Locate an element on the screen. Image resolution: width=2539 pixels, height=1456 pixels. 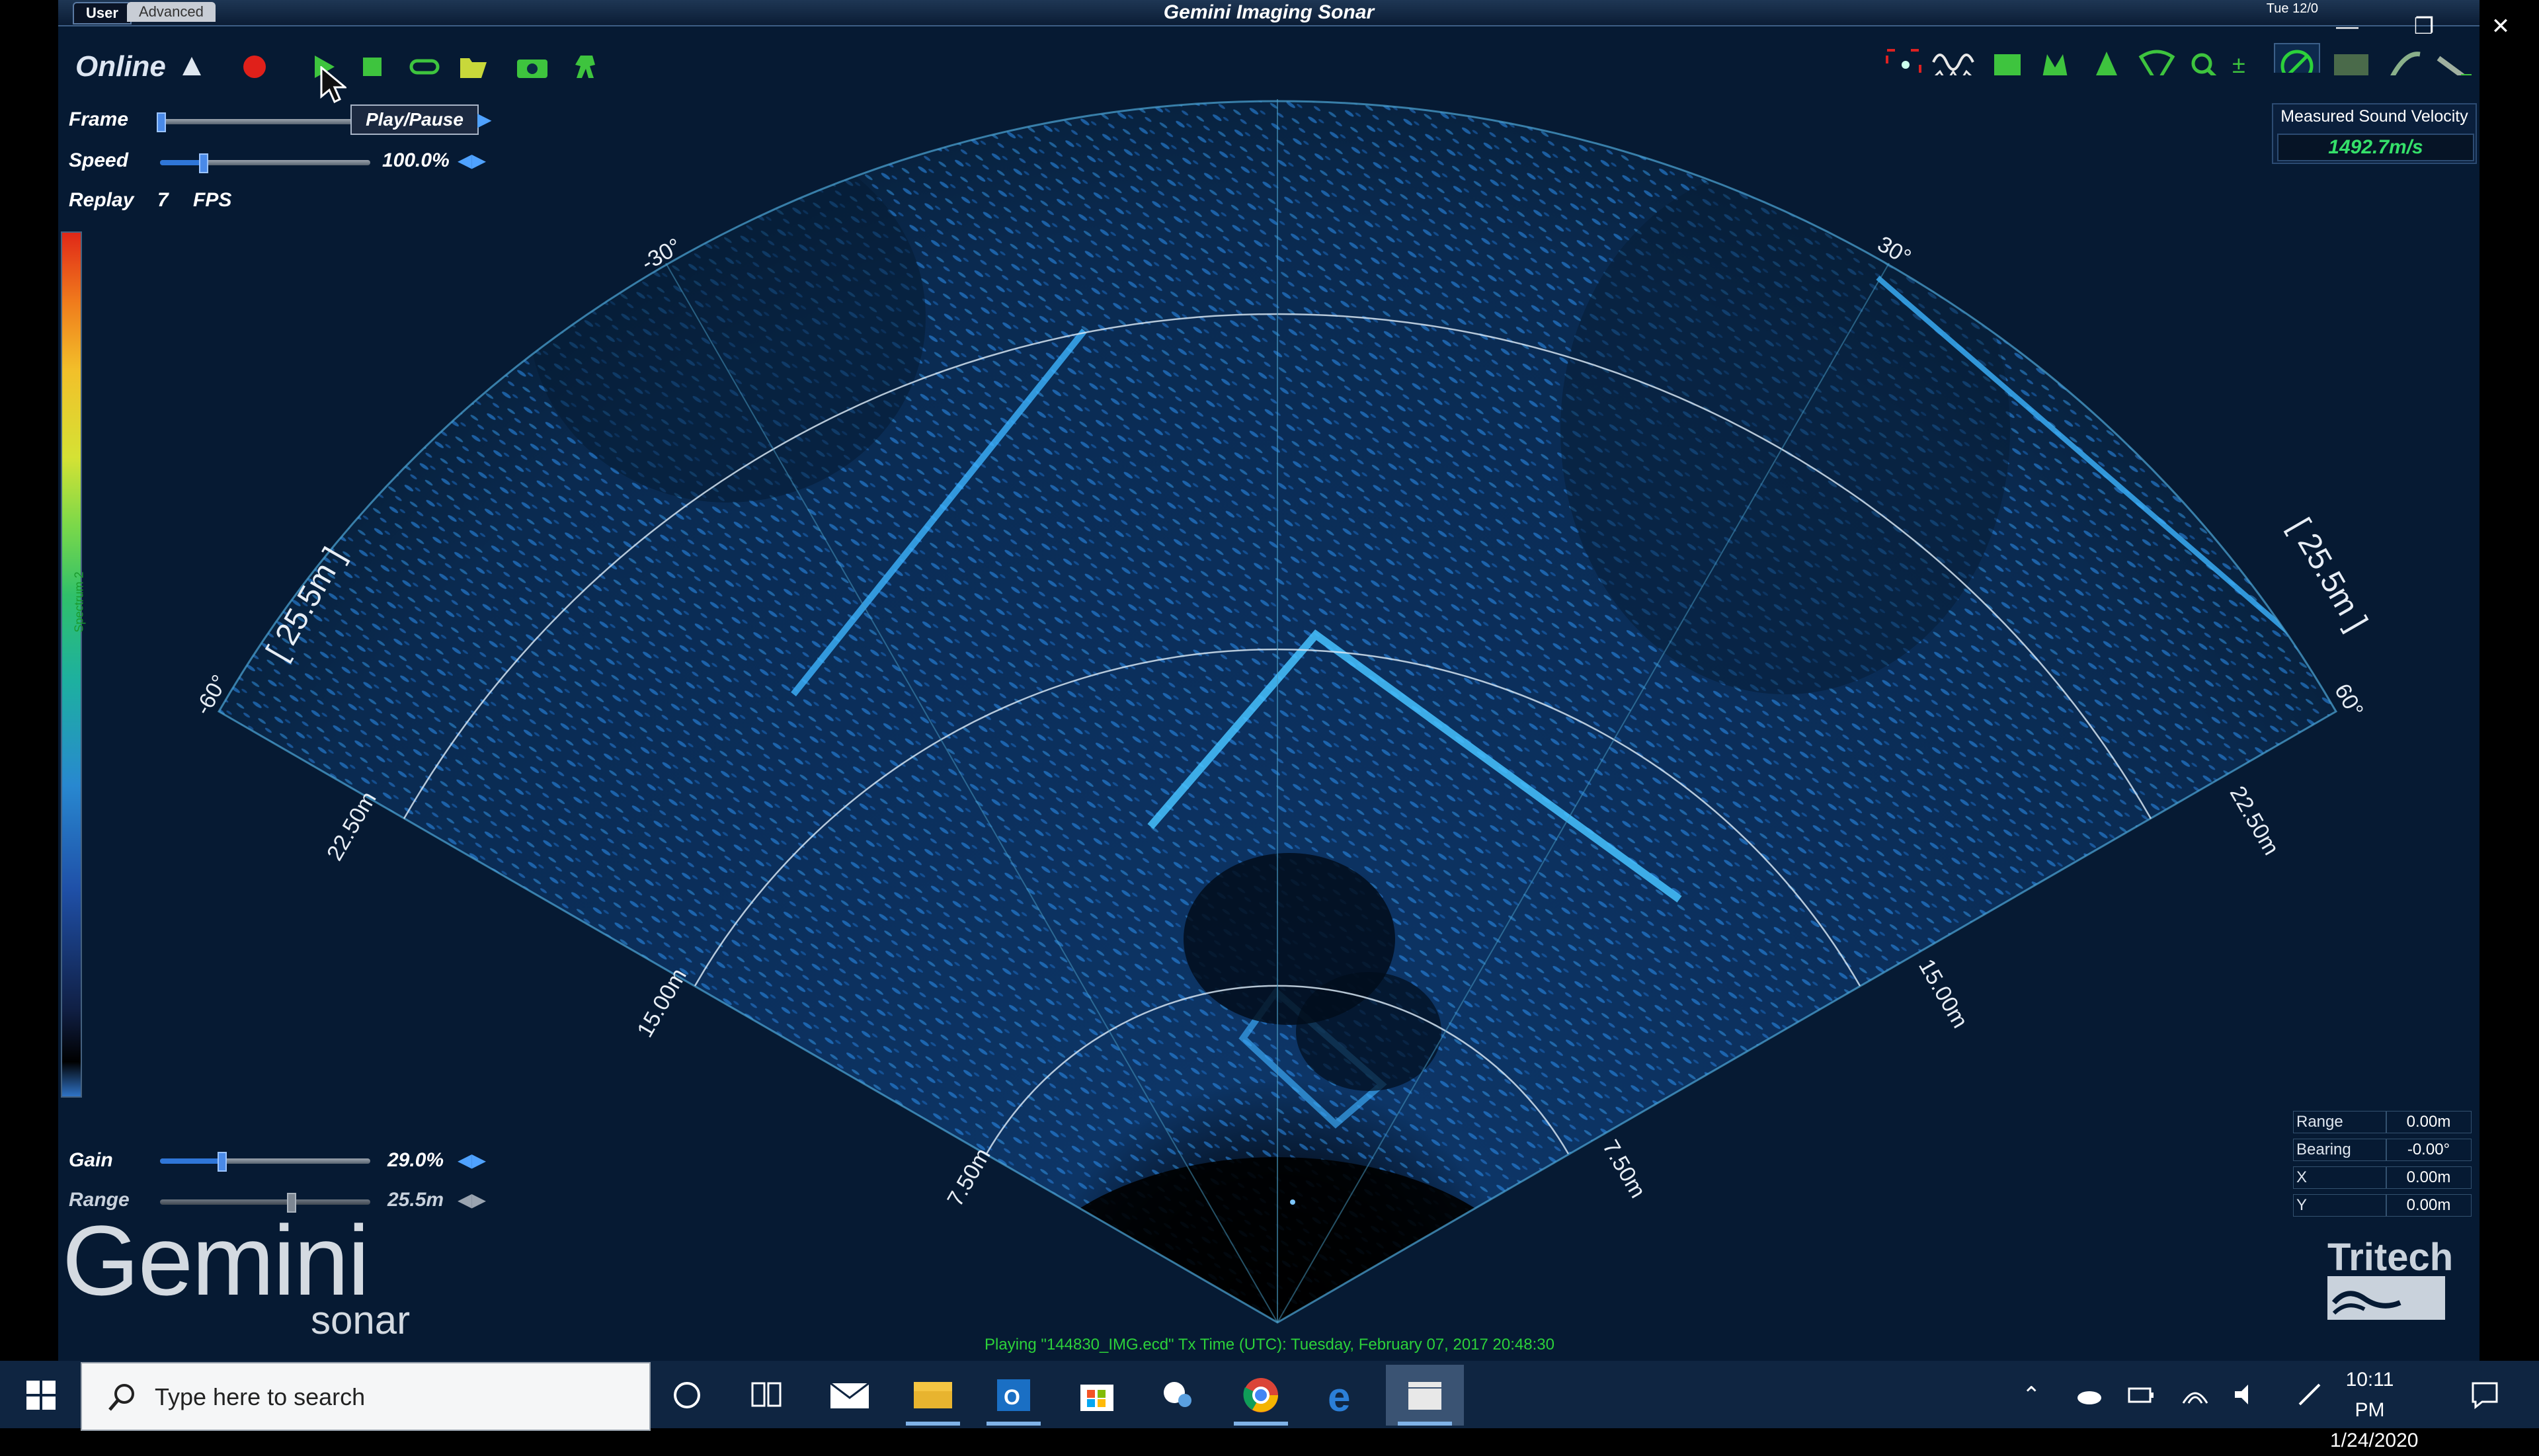
task-view-icon is located at coordinates (766, 1395).